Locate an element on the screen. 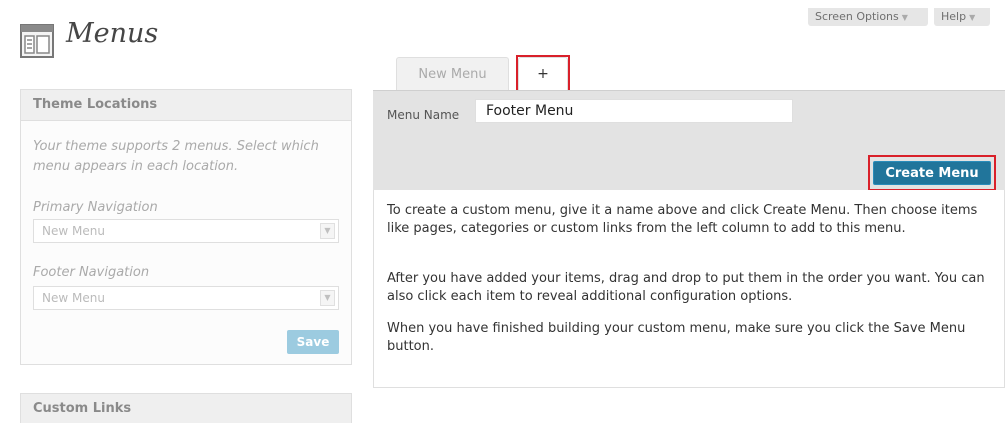 The width and height of the screenshot is (1005, 424). primary-navigation-value: New Menu is located at coordinates (73, 231).